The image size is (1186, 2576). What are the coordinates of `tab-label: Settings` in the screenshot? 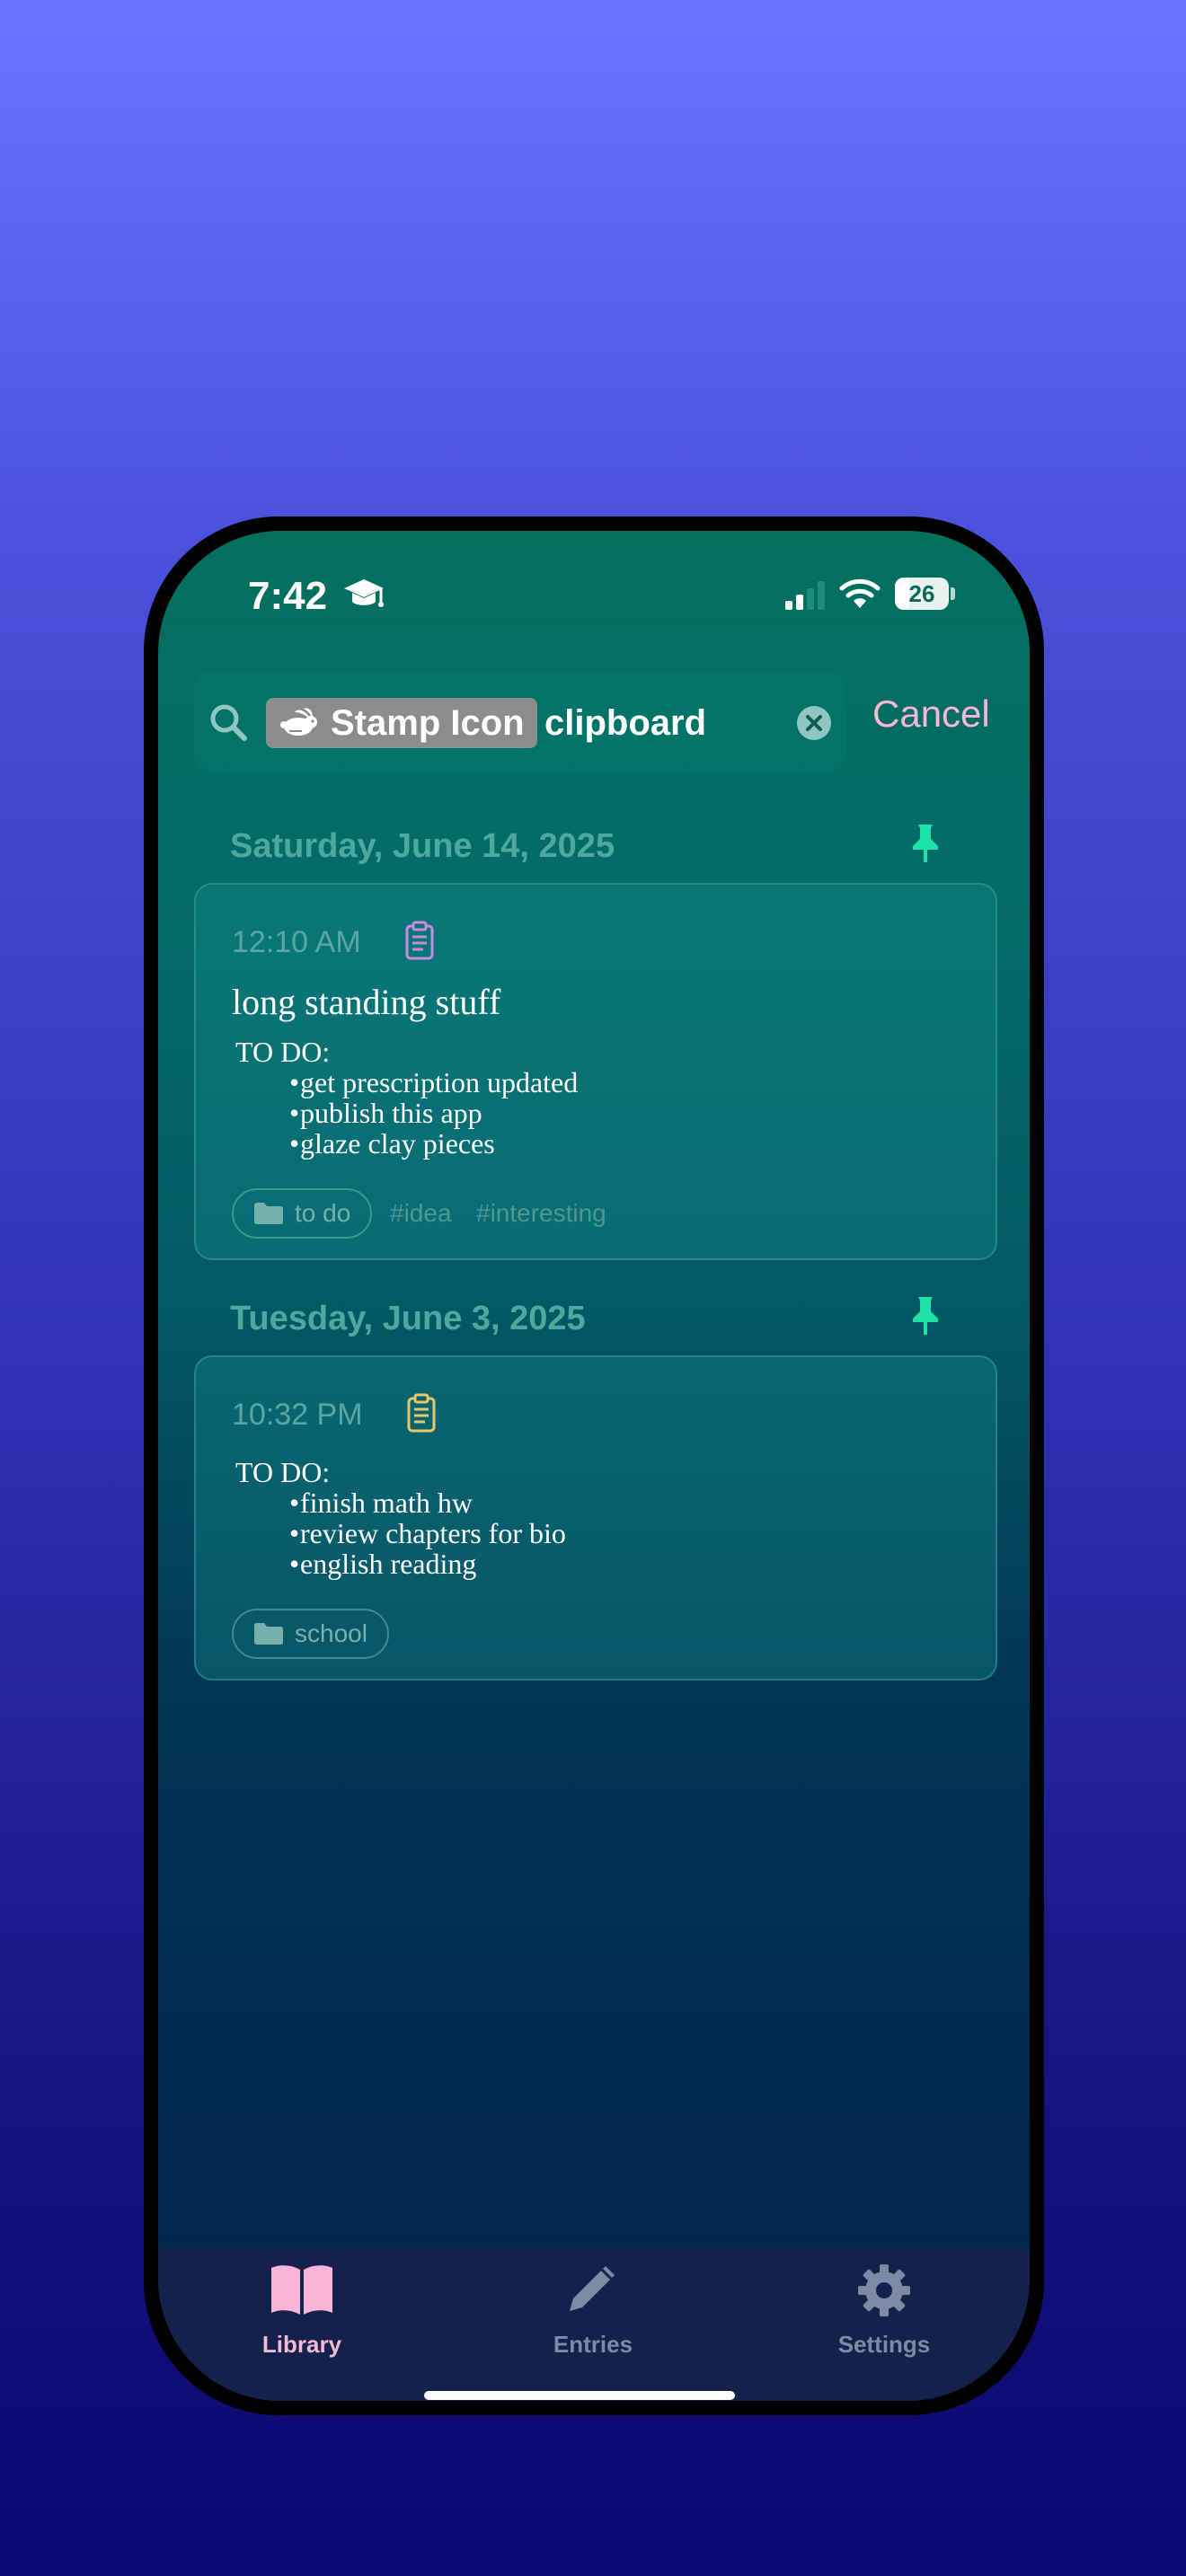 It's located at (884, 2344).